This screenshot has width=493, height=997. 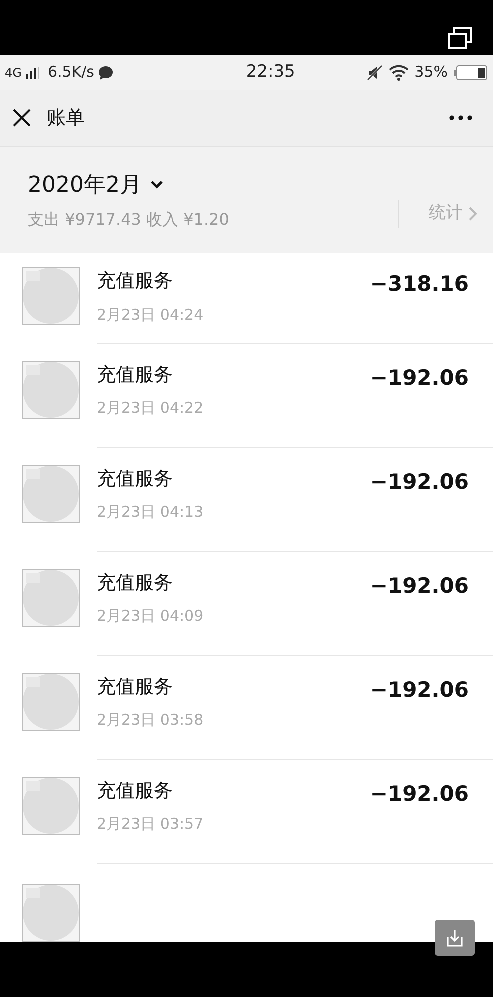 What do you see at coordinates (246, 298) in the screenshot?
I see `transaction-row: 充值服务 2月23日 04:24 −318.16` at bounding box center [246, 298].